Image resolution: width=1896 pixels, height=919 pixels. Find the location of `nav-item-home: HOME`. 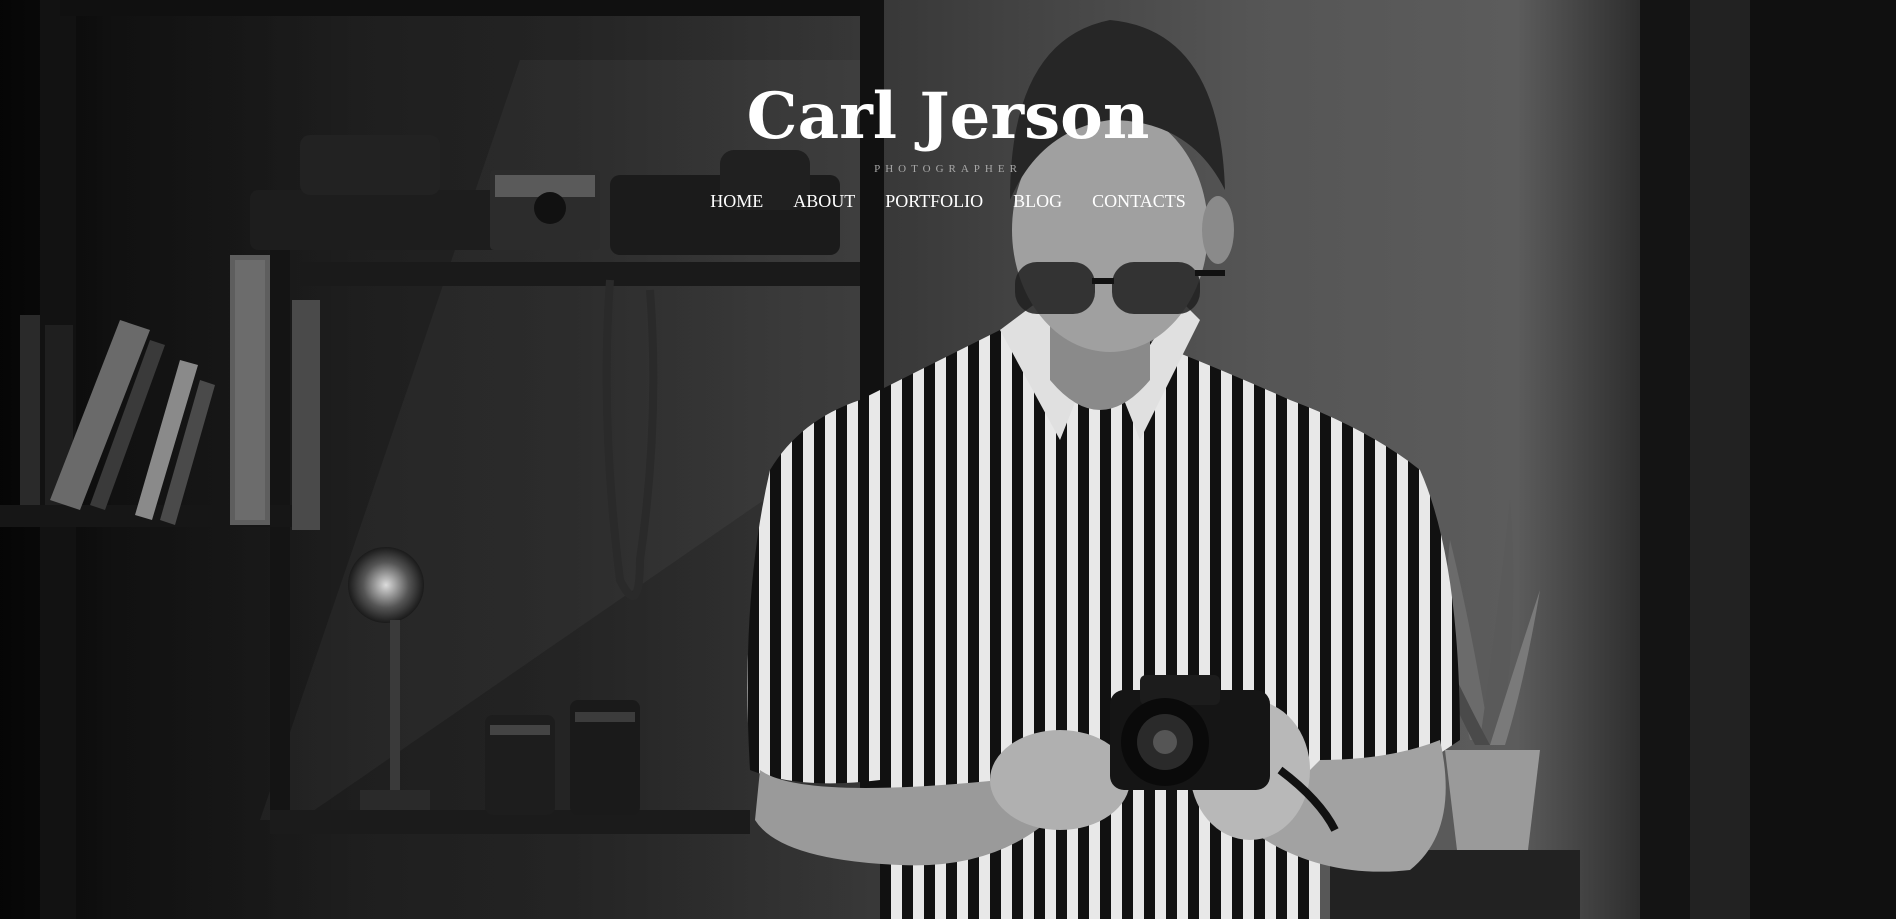

nav-item-home: HOME is located at coordinates (736, 201).